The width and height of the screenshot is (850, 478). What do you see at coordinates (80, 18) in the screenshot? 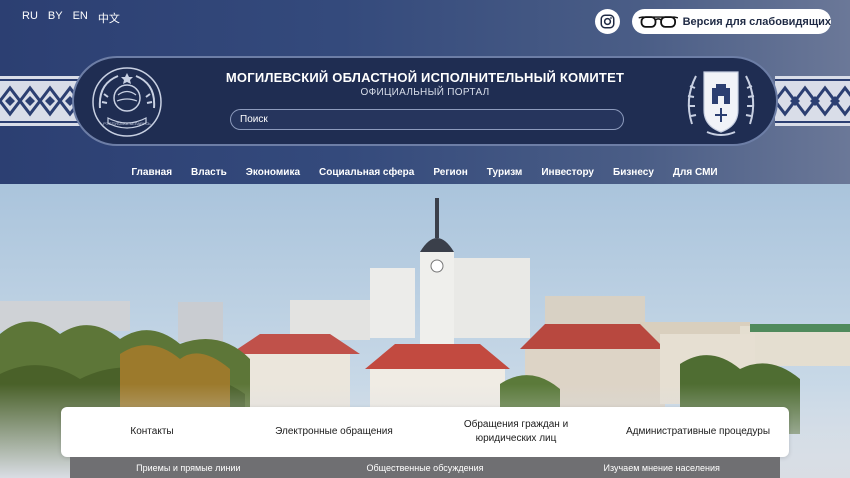
I see `lang-en: EN` at bounding box center [80, 18].